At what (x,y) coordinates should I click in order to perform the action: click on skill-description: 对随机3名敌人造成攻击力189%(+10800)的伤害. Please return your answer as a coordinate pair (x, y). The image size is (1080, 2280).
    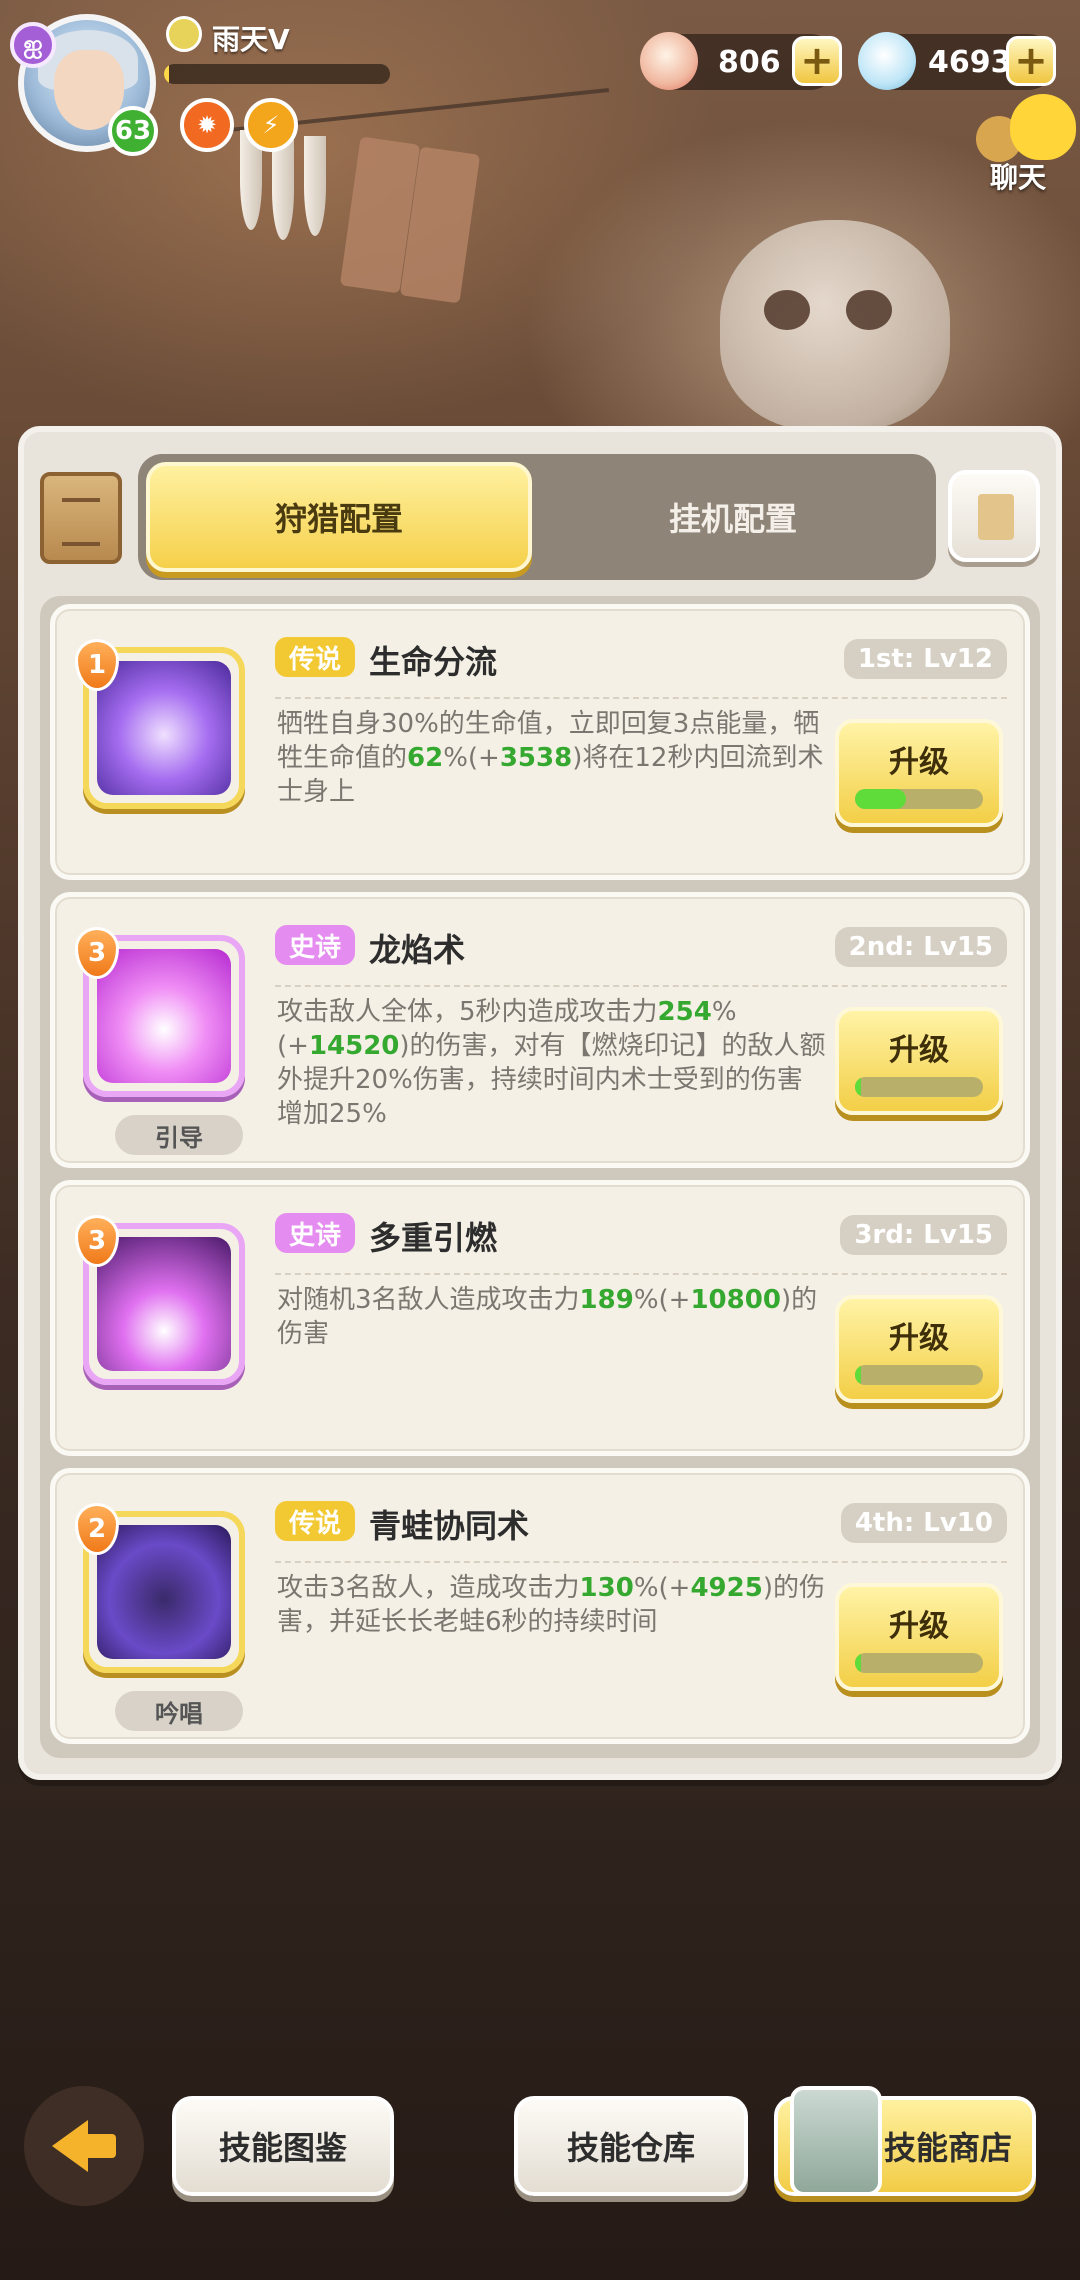
    Looking at the image, I should click on (547, 1317).